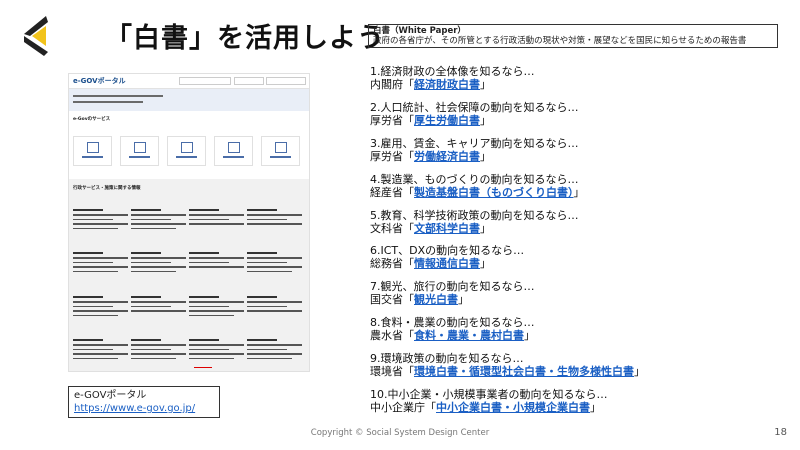  What do you see at coordinates (107, 188) in the screenshot?
I see `screenshot-section-info: 行政サービス・施策に関する情報` at bounding box center [107, 188].